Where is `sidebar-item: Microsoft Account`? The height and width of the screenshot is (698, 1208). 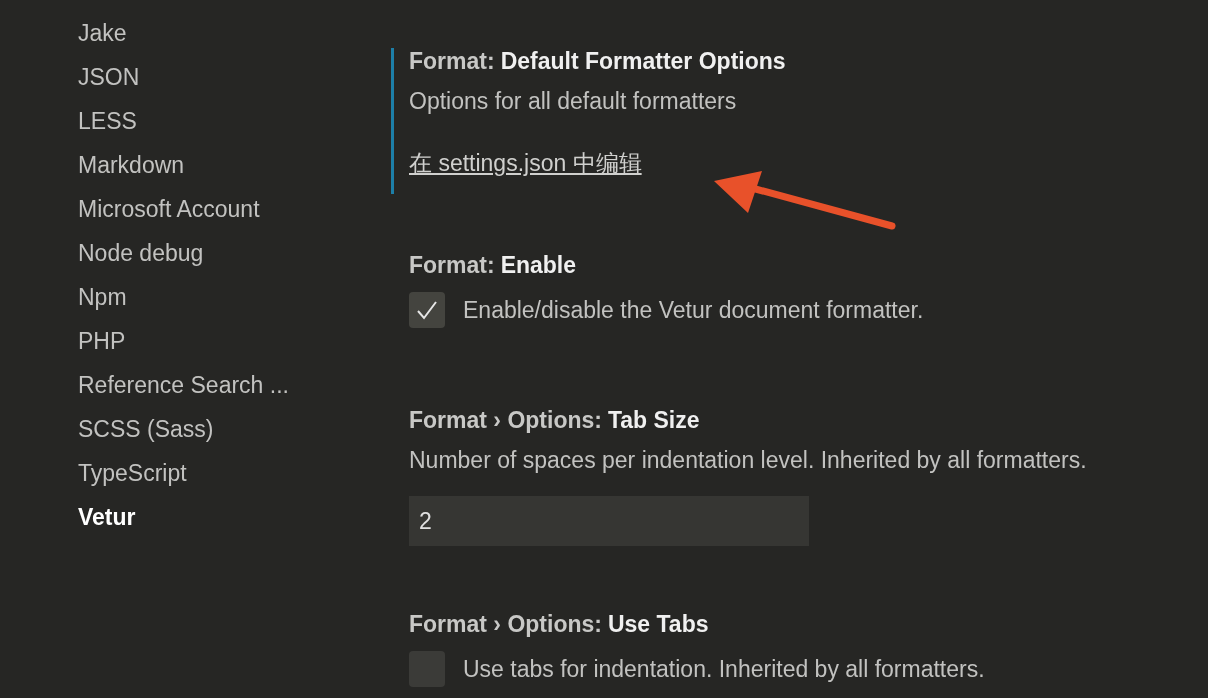 sidebar-item: Microsoft Account is located at coordinates (204, 209).